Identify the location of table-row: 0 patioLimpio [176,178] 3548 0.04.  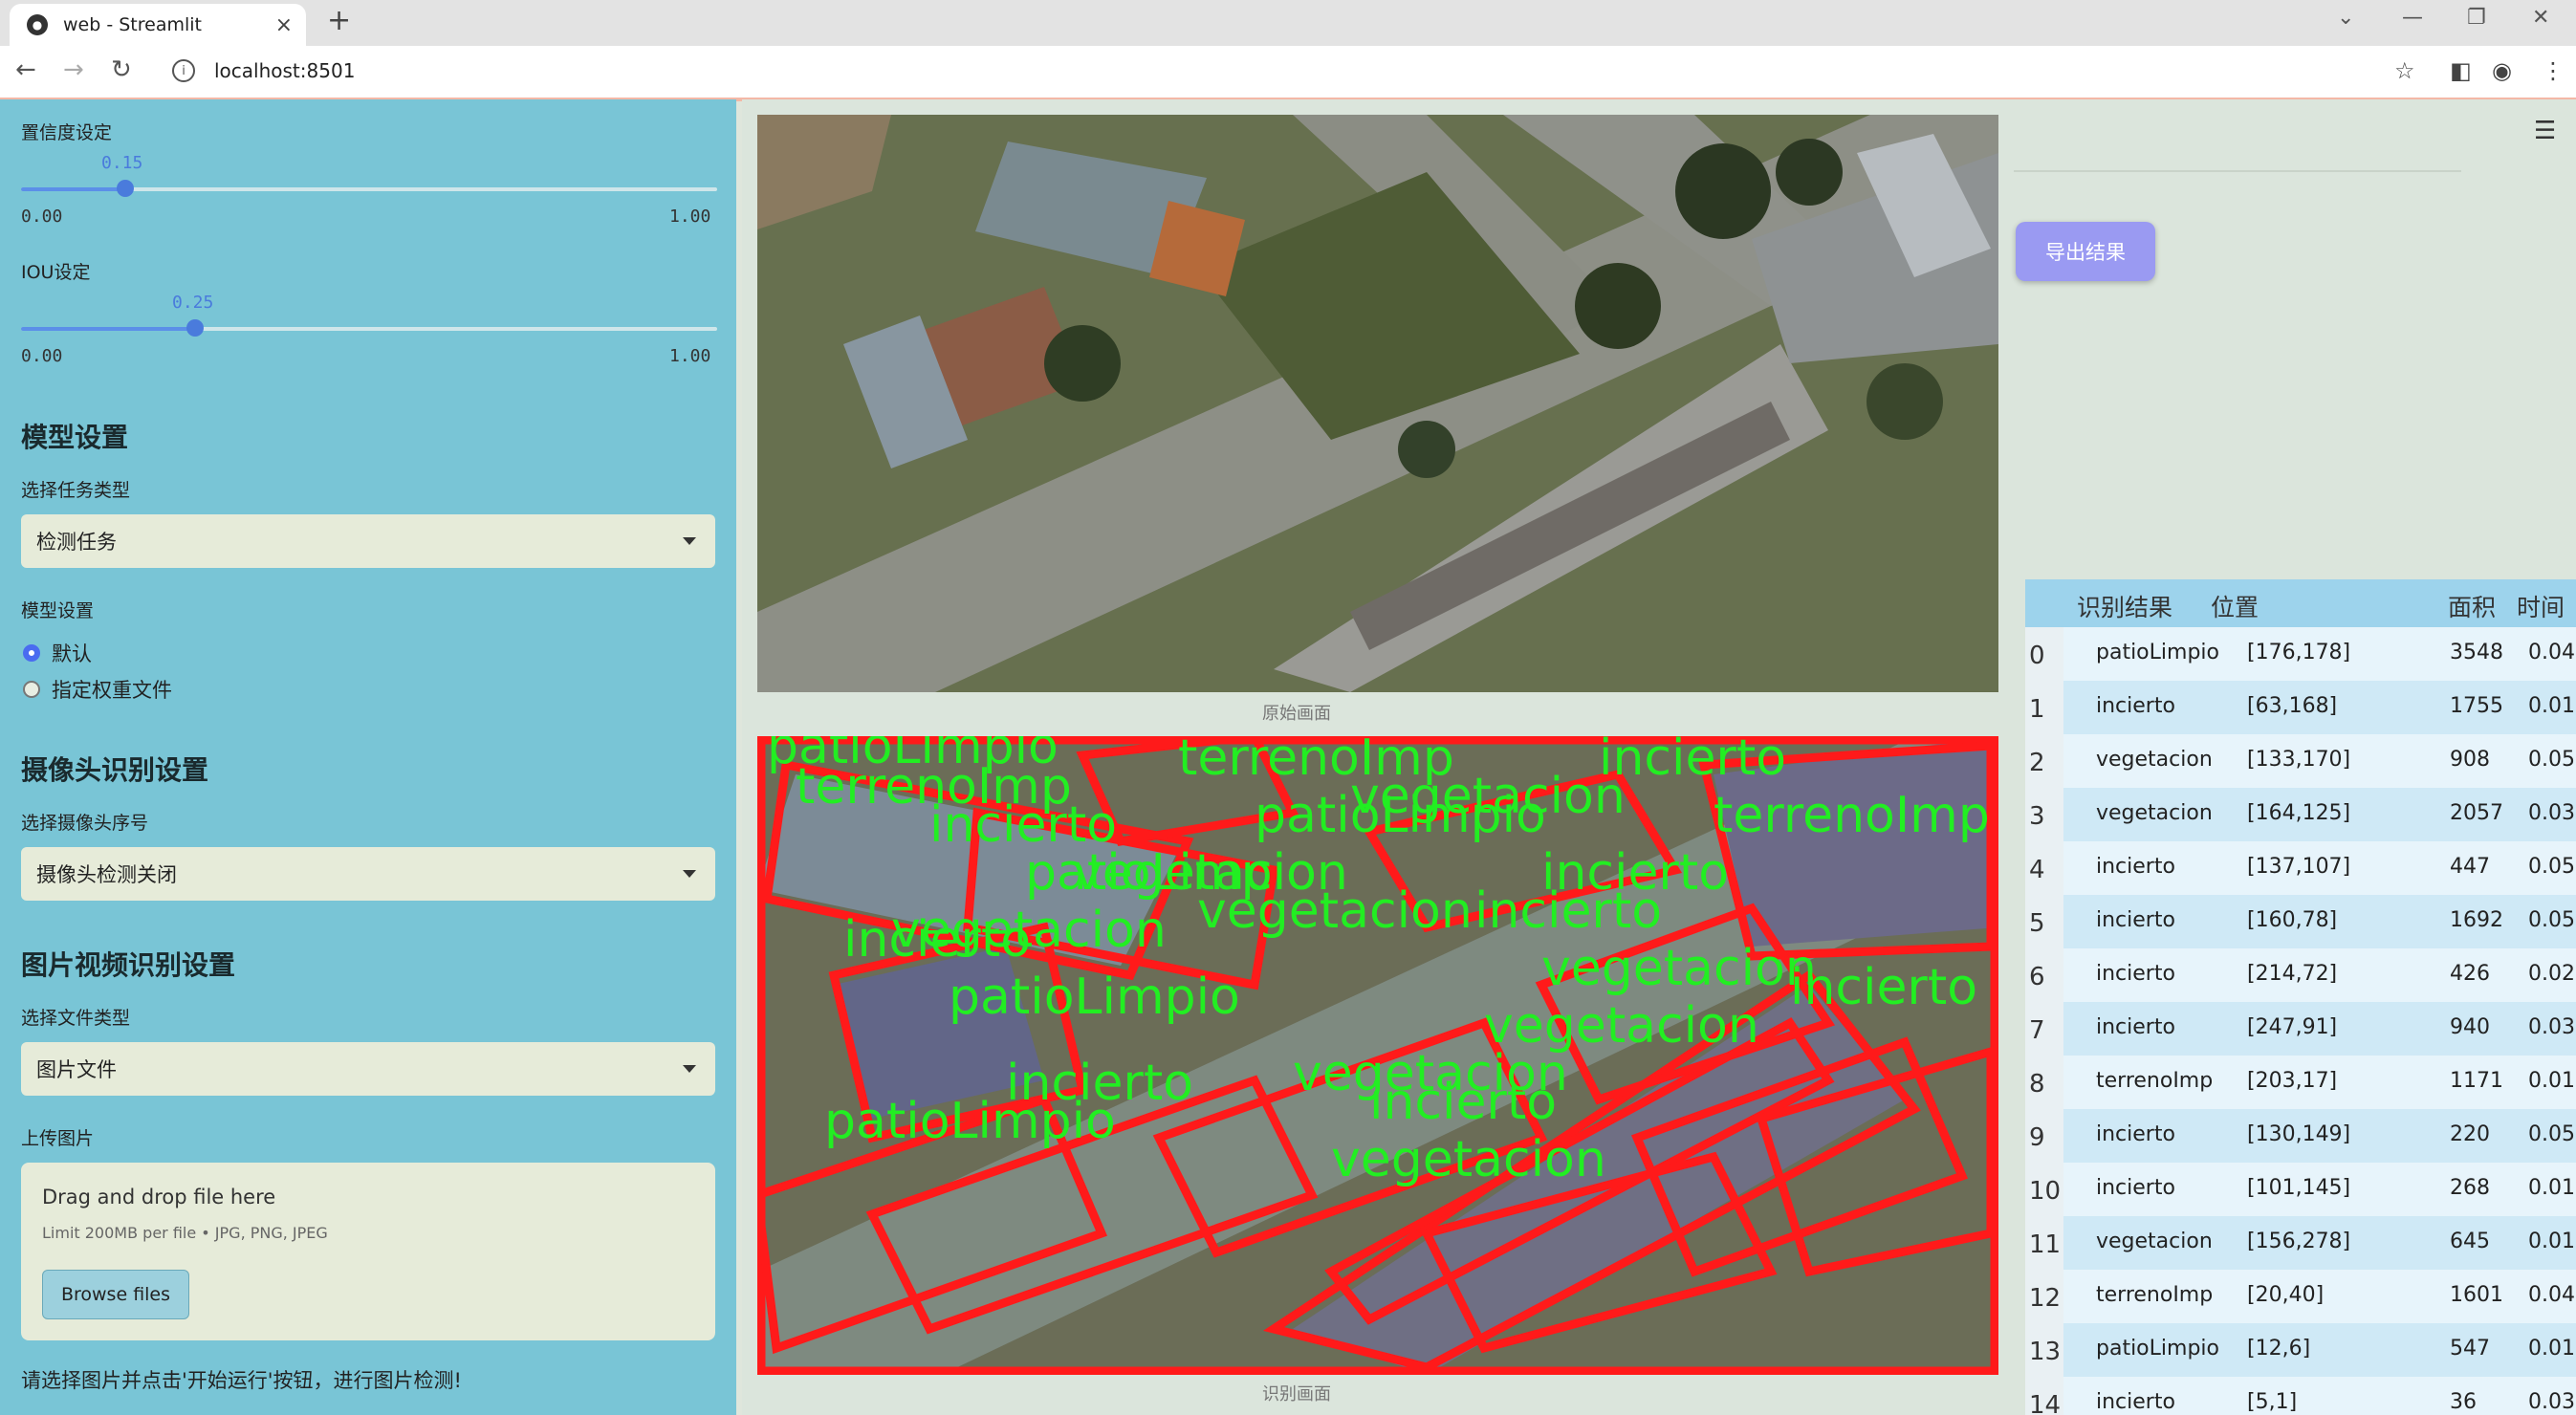
(2300, 654).